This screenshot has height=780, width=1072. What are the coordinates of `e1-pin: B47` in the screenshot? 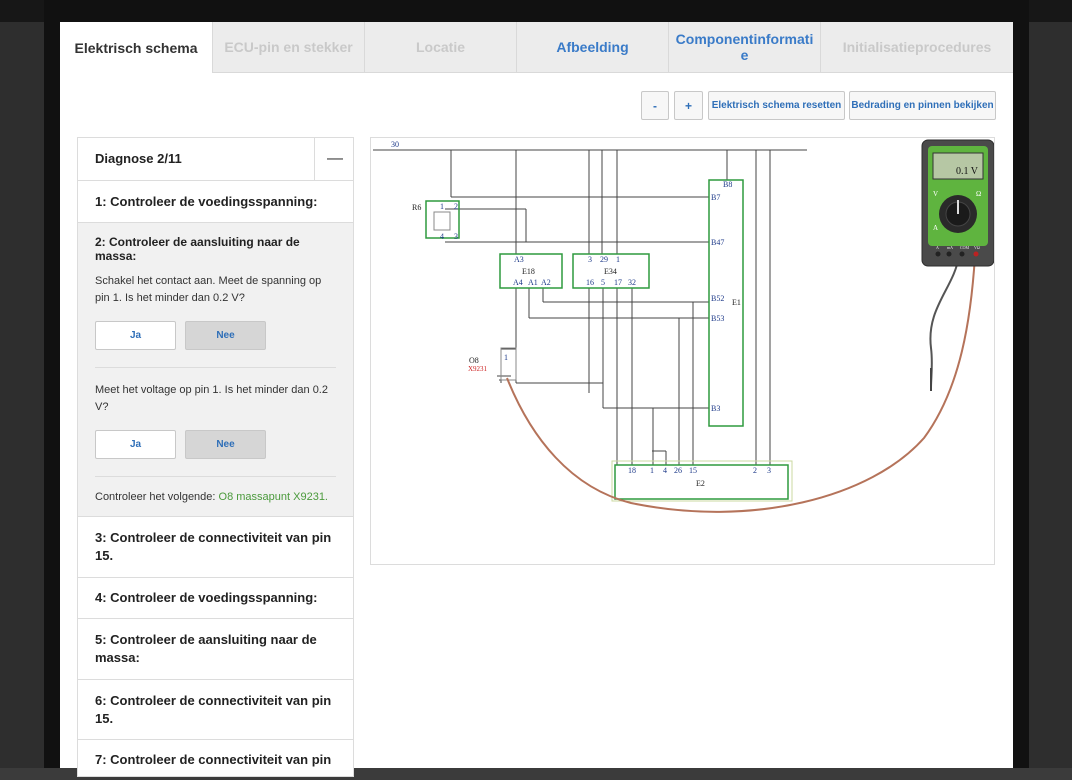 It's located at (717, 242).